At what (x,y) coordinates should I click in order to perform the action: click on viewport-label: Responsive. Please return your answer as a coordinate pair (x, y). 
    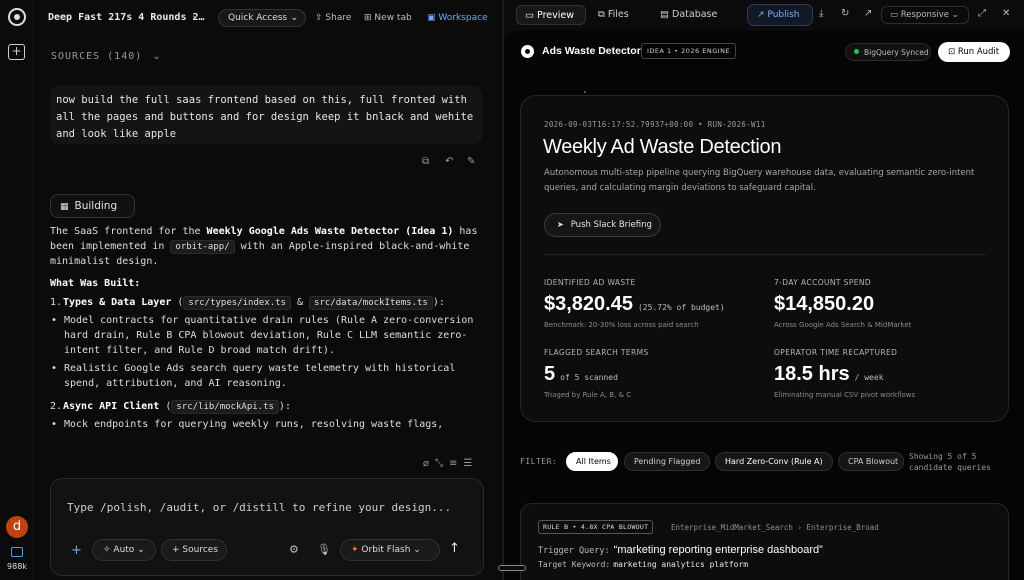
    Looking at the image, I should click on (924, 15).